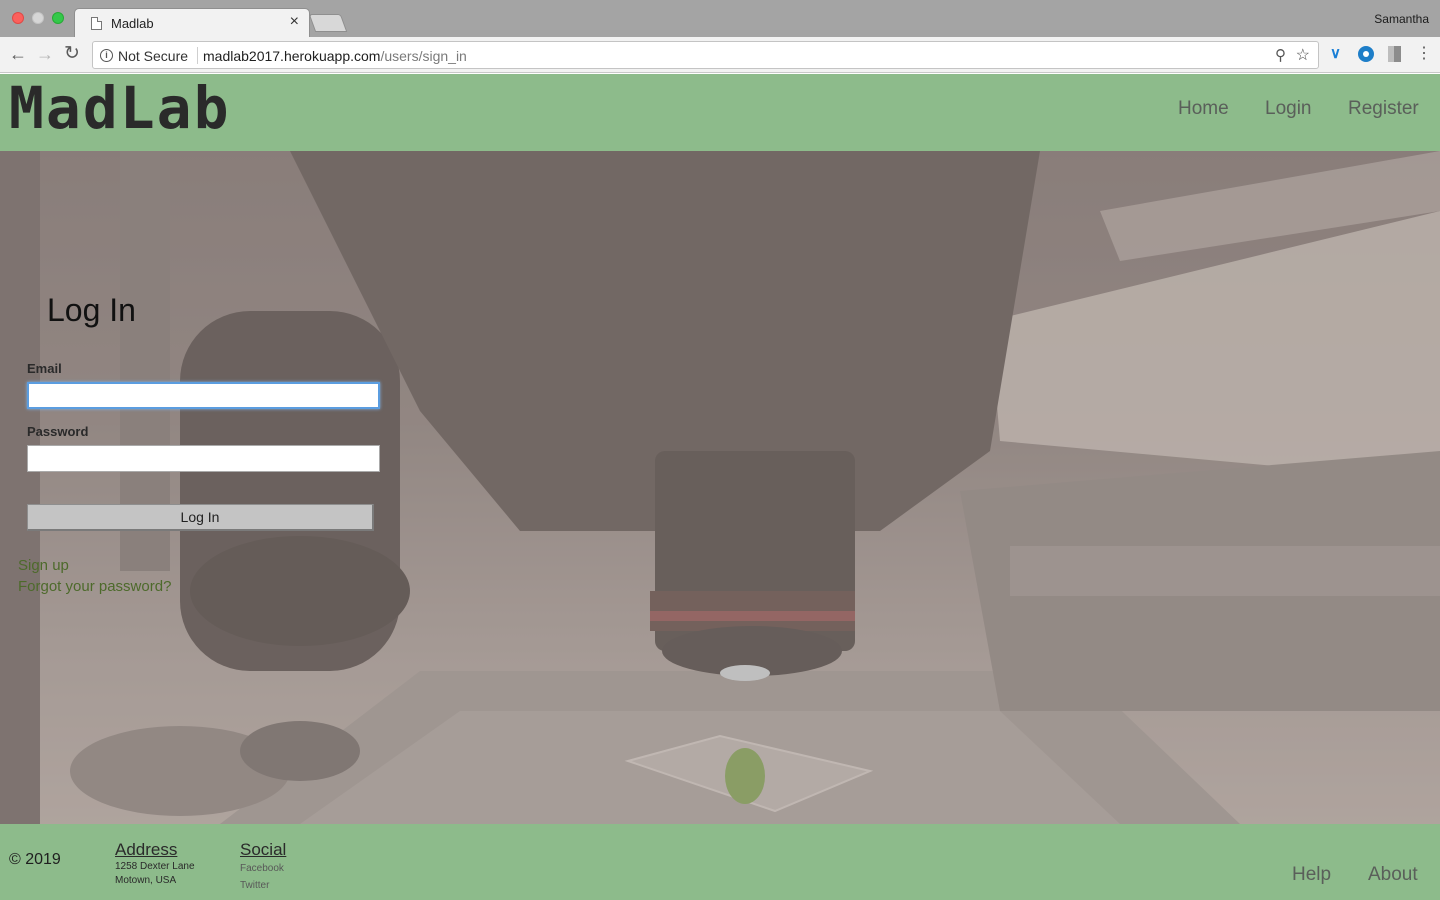 The image size is (1440, 900). I want to click on url-host: madlab2017.herokuapp.com, so click(292, 56).